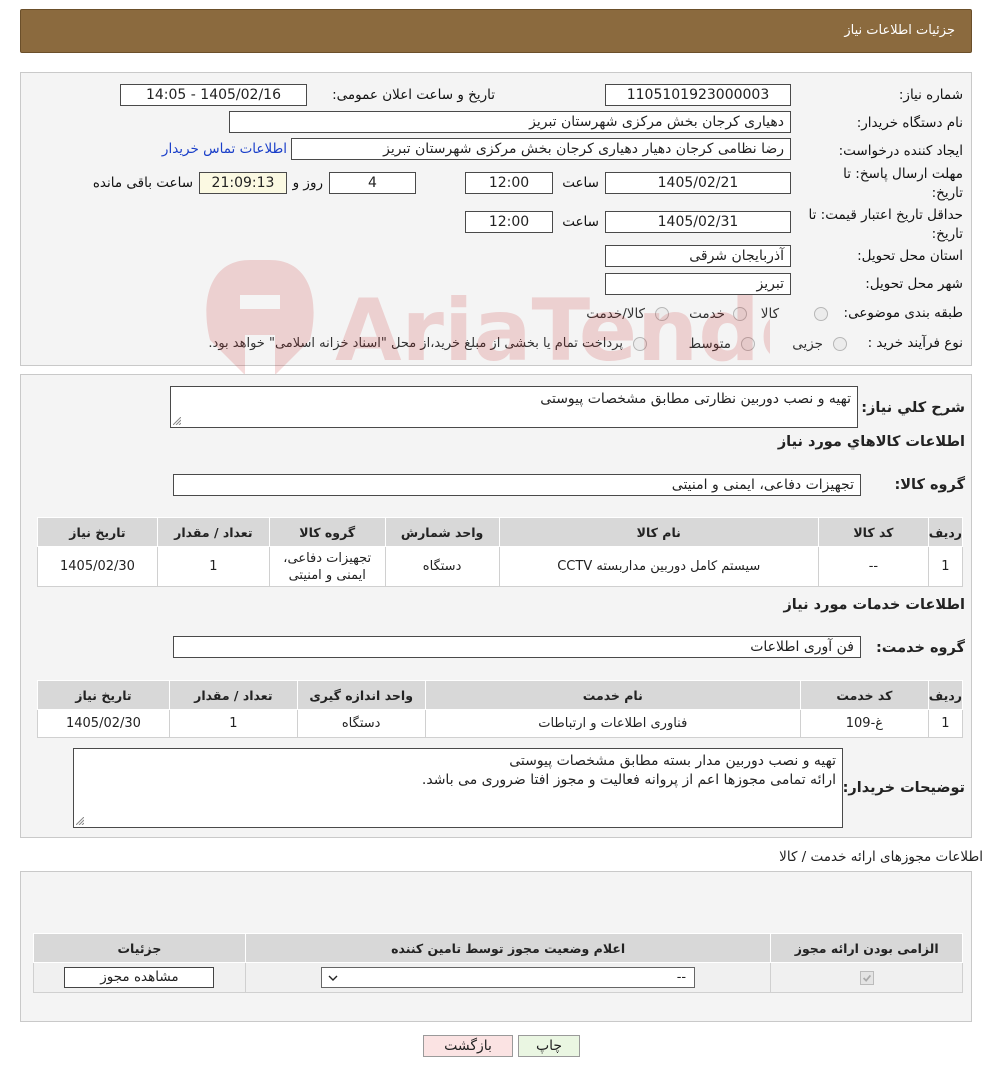  Describe the element at coordinates (881, 857) in the screenshot. I see `permits-section-title: اطلاعات مجوزهای ارائه خدمت / کالا` at that location.